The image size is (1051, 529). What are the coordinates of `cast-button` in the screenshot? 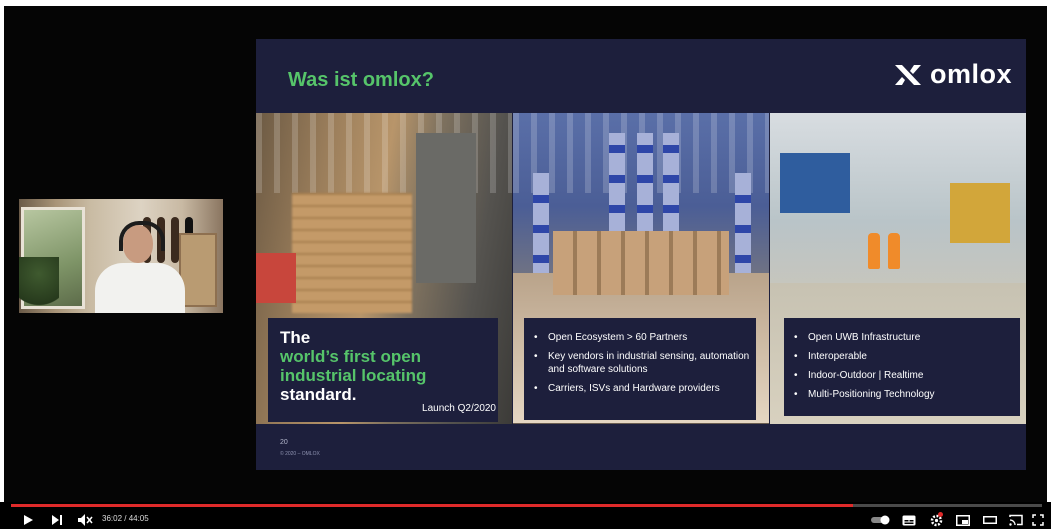 It's located at (1016, 520).